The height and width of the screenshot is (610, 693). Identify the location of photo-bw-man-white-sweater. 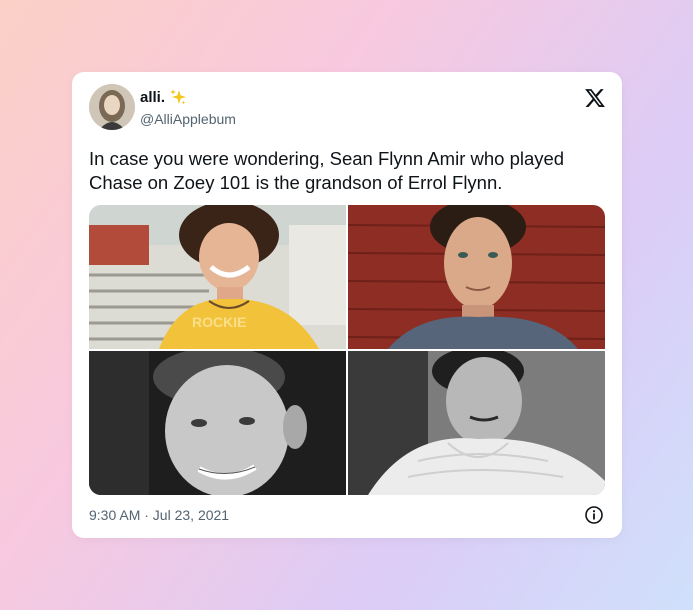
(476, 423).